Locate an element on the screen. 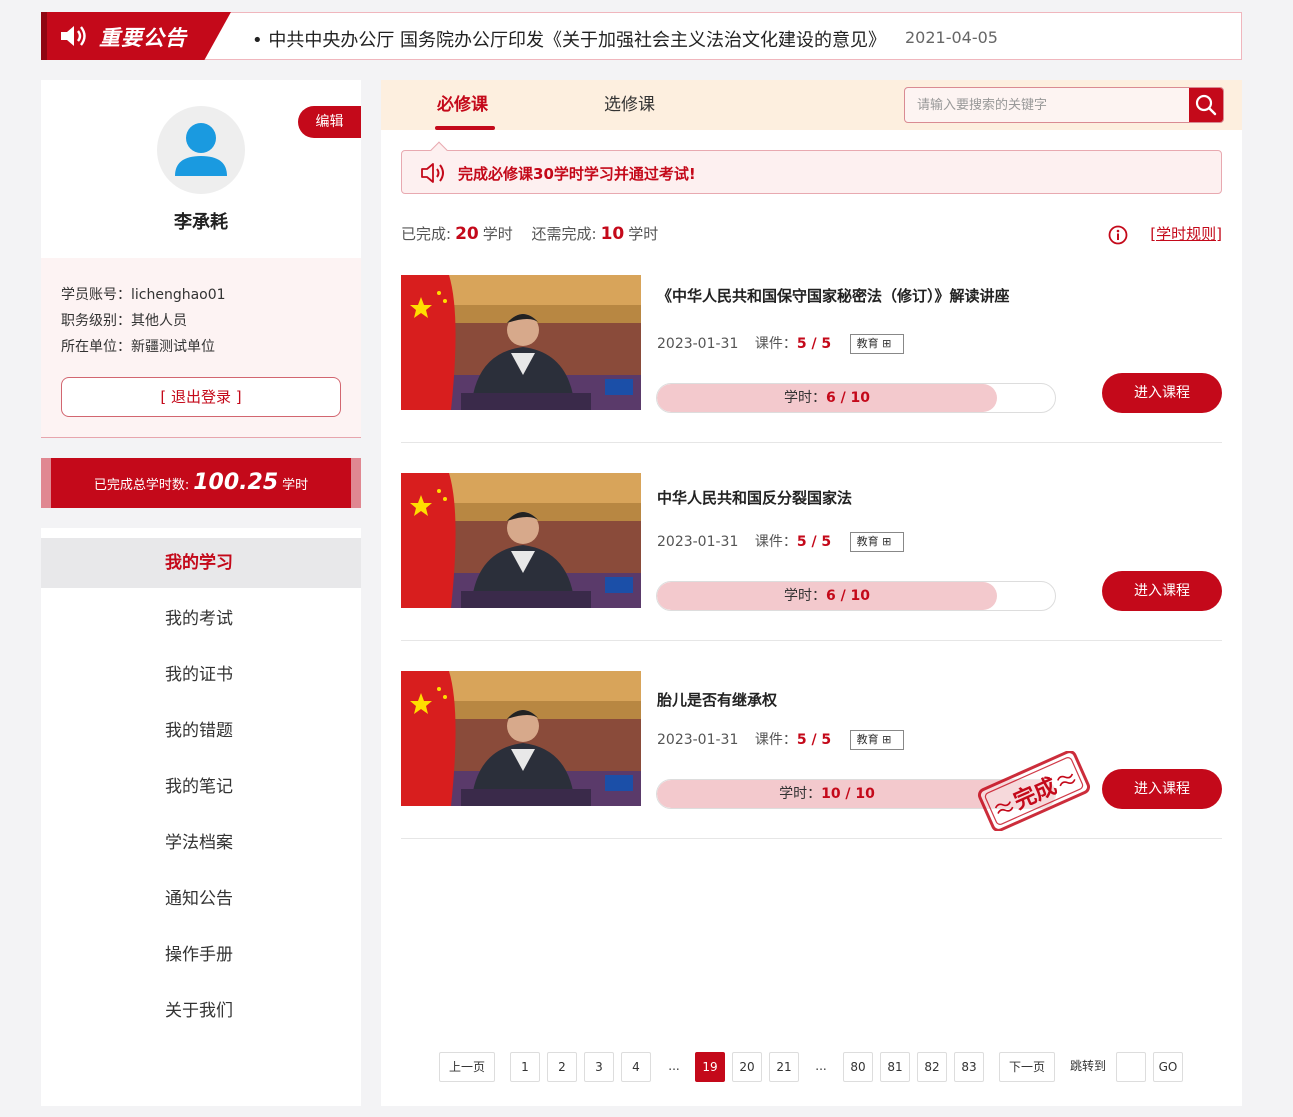 This screenshot has height=1117, width=1293. announcement-date: 2021-04-05 is located at coordinates (951, 37).